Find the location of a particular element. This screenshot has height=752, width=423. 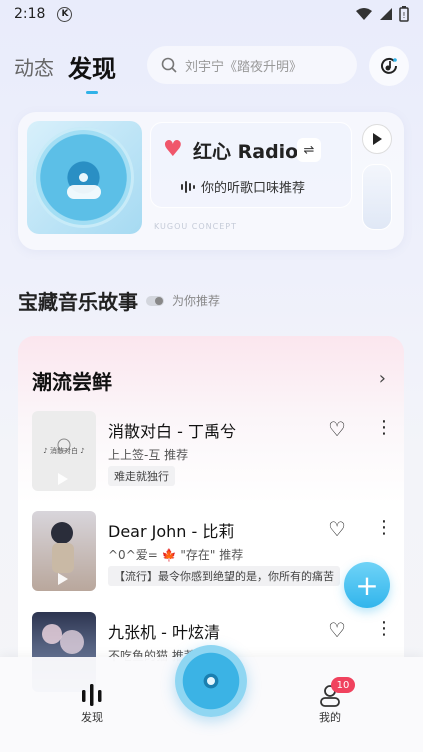

tab-discover: 发现 is located at coordinates (92, 71).